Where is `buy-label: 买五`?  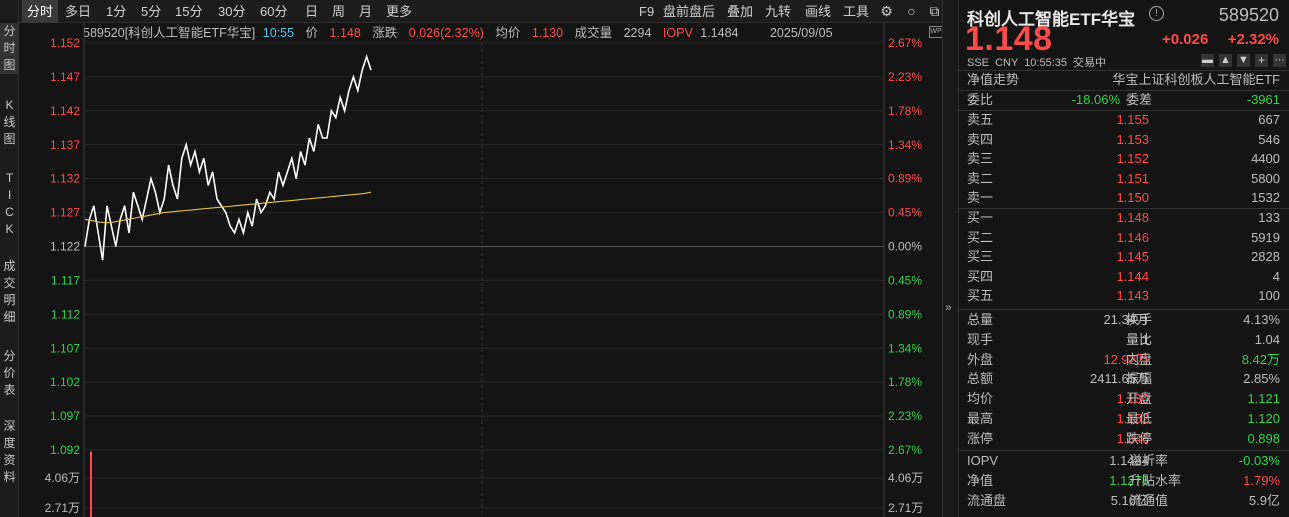
buy-label: 买五 is located at coordinates (980, 296).